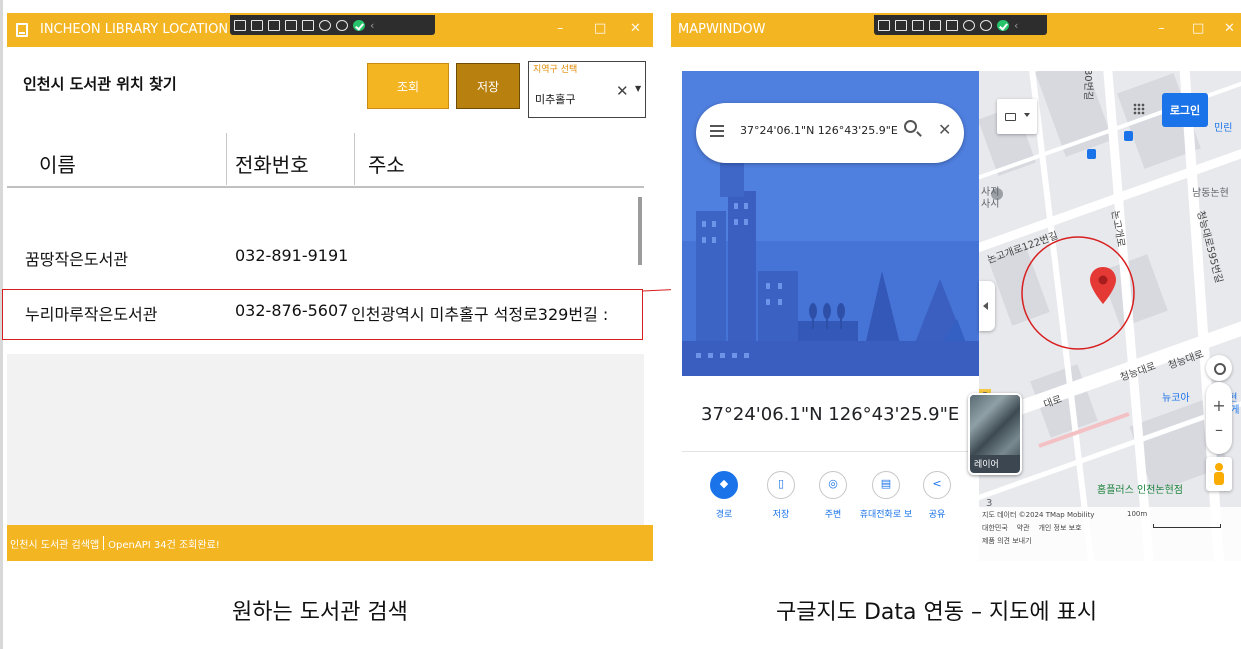  I want to click on status-divider, so click(104, 543).